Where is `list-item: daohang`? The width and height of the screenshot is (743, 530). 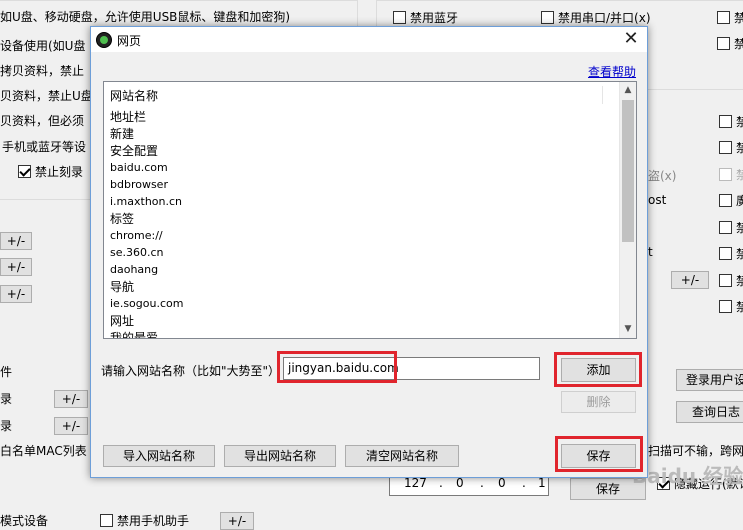
list-item: daohang is located at coordinates (134, 270).